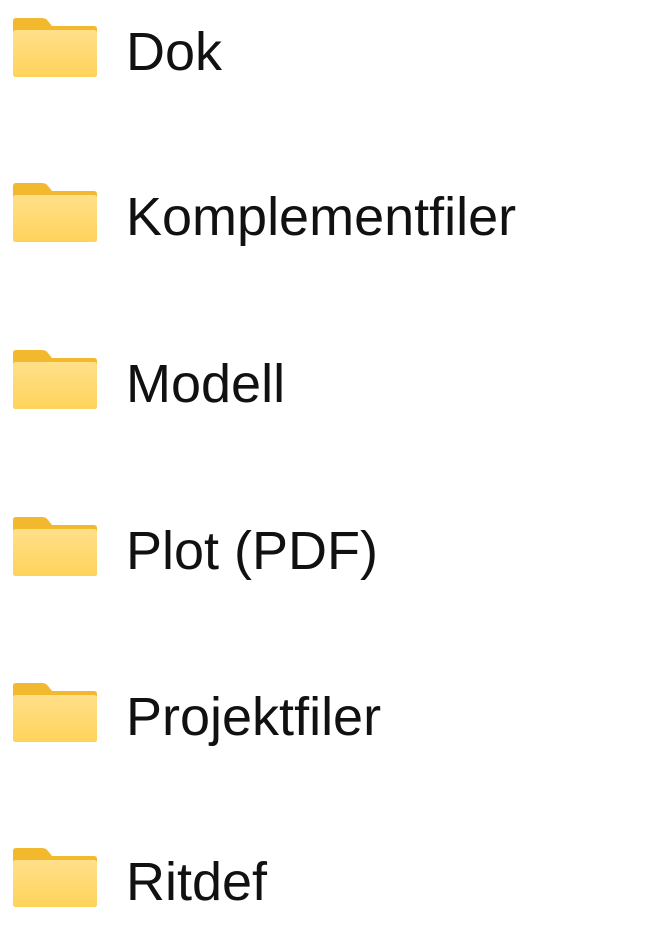 The height and width of the screenshot is (944, 649). What do you see at coordinates (254, 717) in the screenshot?
I see `folder-label: Projektfiler` at bounding box center [254, 717].